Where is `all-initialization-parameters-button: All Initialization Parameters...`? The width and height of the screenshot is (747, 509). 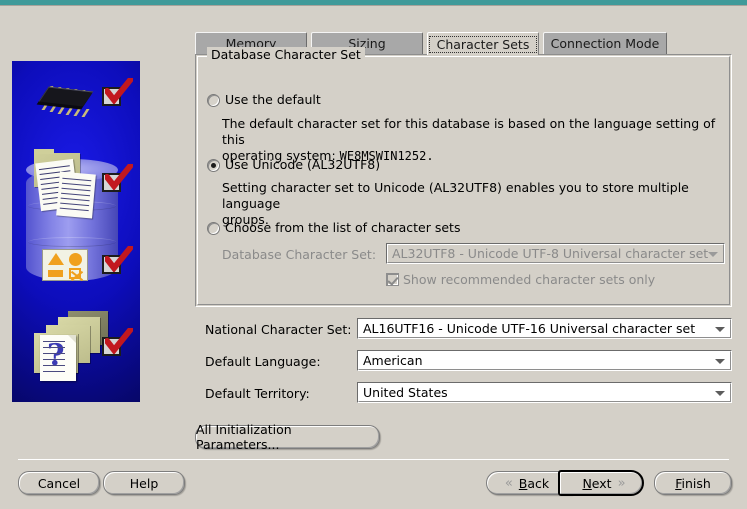 all-initialization-parameters-button: All Initialization Parameters... is located at coordinates (287, 437).